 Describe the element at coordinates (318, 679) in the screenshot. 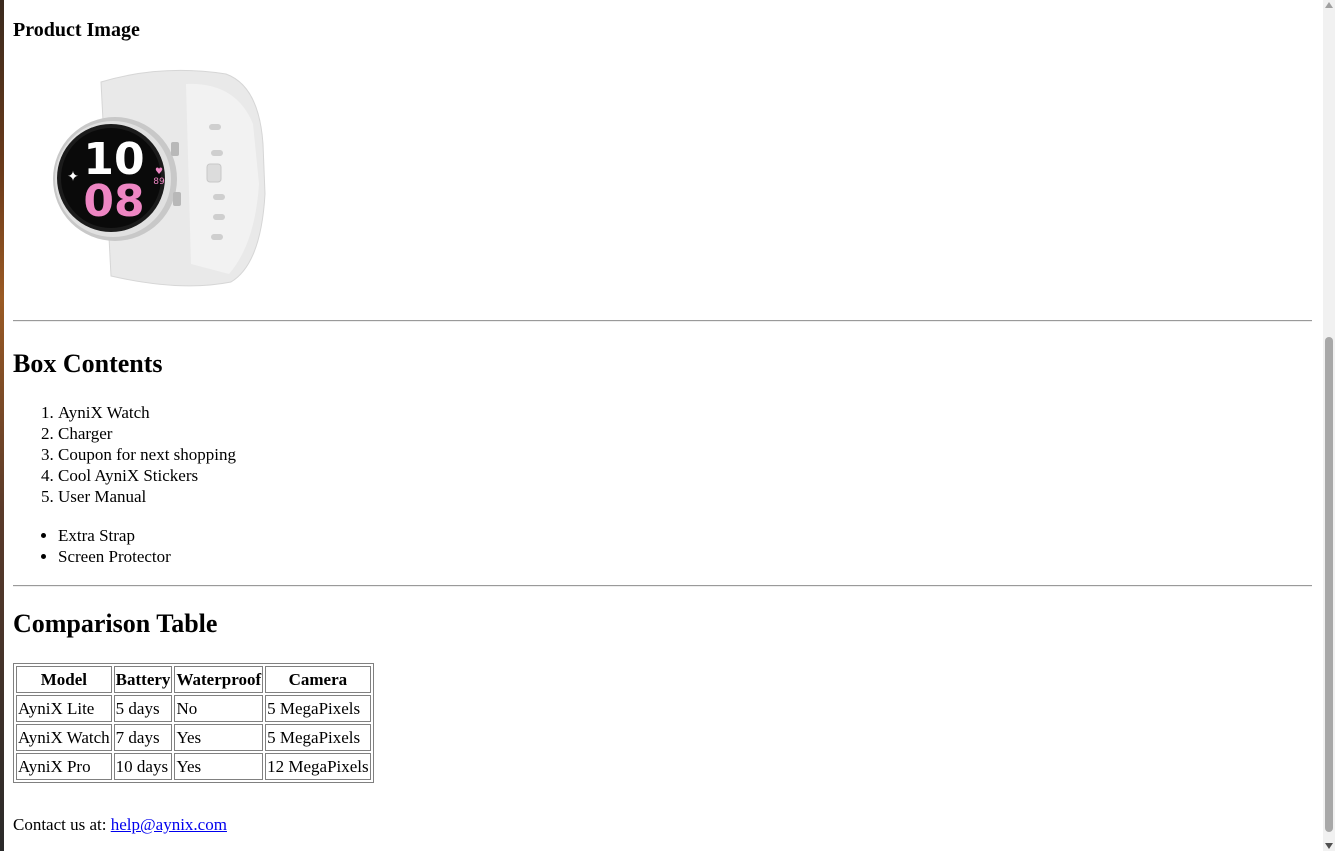

I see `column-header: Camera` at that location.